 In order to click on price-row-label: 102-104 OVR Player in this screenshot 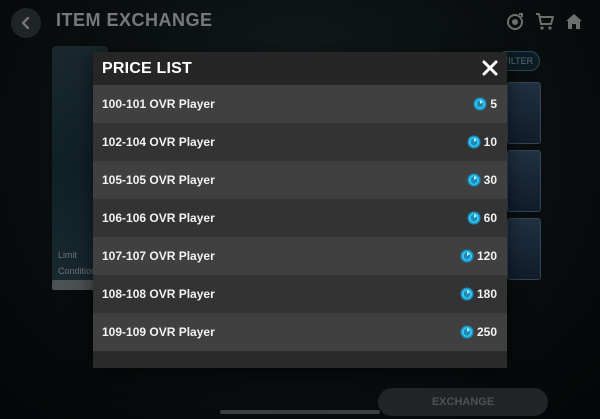, I will do `click(158, 142)`.